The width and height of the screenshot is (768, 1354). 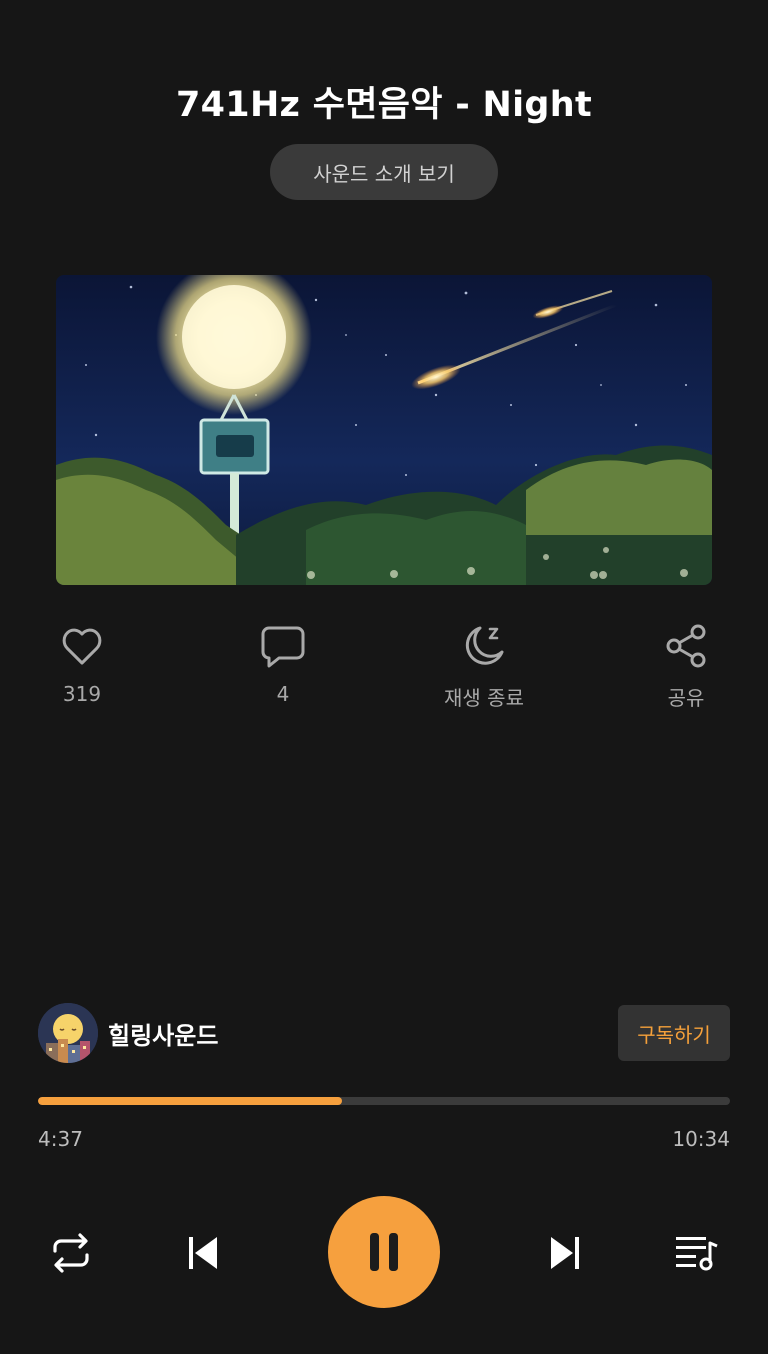 I want to click on share-label: 공유, so click(x=686, y=698).